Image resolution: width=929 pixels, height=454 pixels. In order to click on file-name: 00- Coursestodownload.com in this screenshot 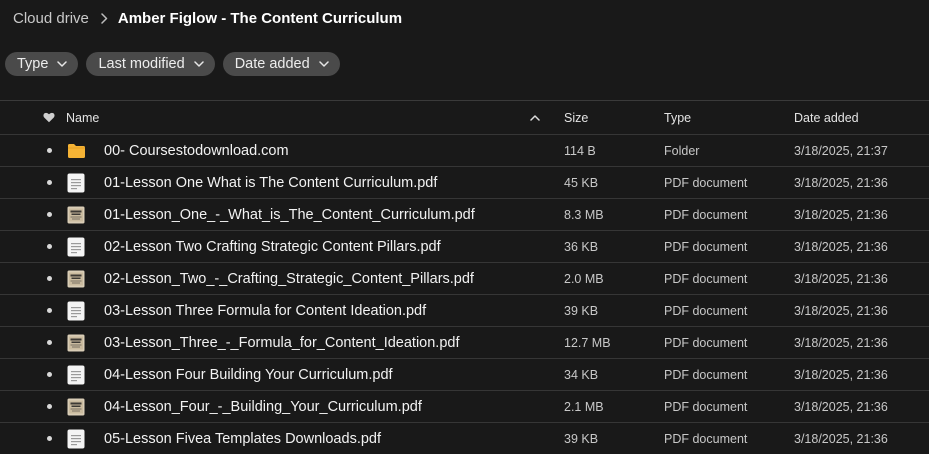, I will do `click(196, 150)`.